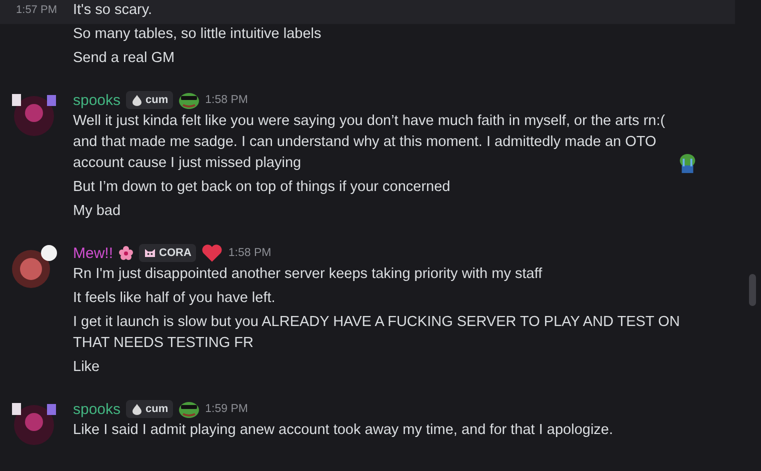  I want to click on message-timestamp: 1:59 PM, so click(226, 409).